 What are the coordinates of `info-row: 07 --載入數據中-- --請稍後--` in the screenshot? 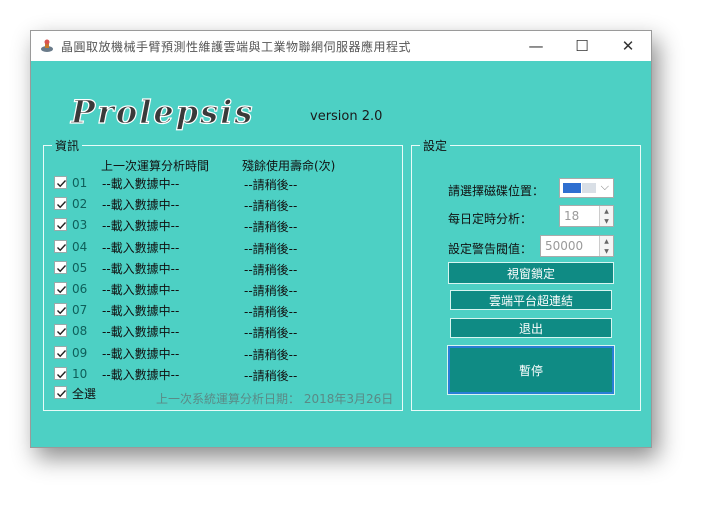 It's located at (224, 310).